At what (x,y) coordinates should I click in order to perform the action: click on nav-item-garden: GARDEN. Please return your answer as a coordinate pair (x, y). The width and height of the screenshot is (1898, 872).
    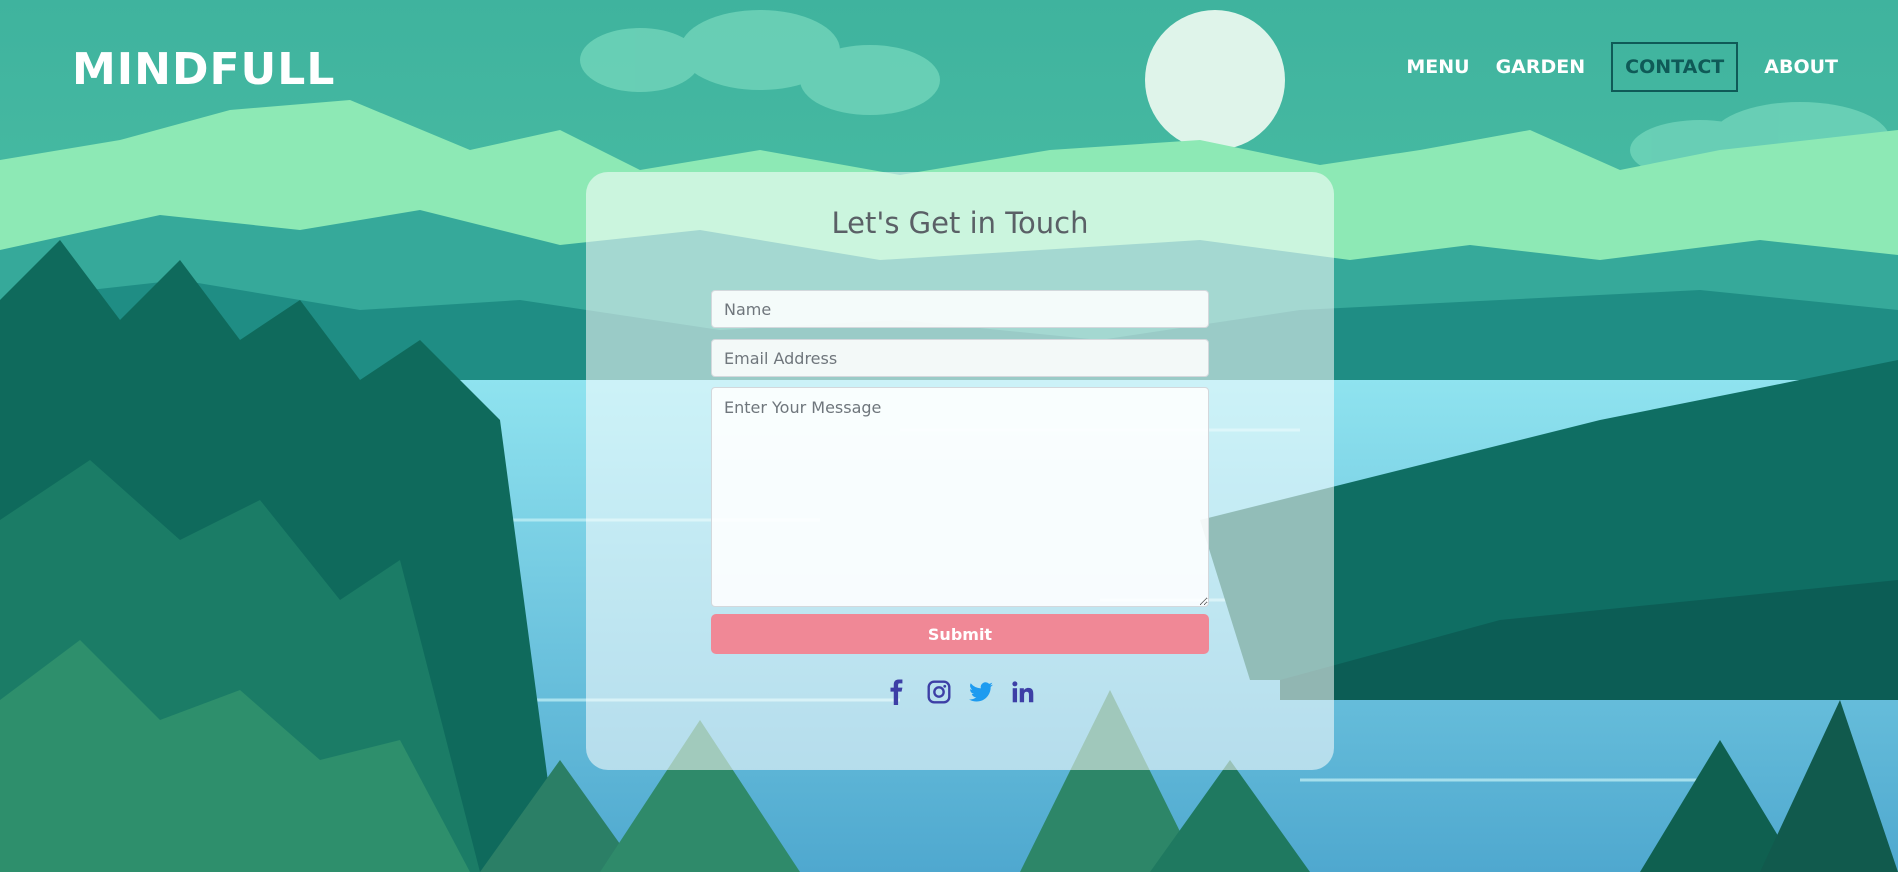
    Looking at the image, I should click on (1541, 67).